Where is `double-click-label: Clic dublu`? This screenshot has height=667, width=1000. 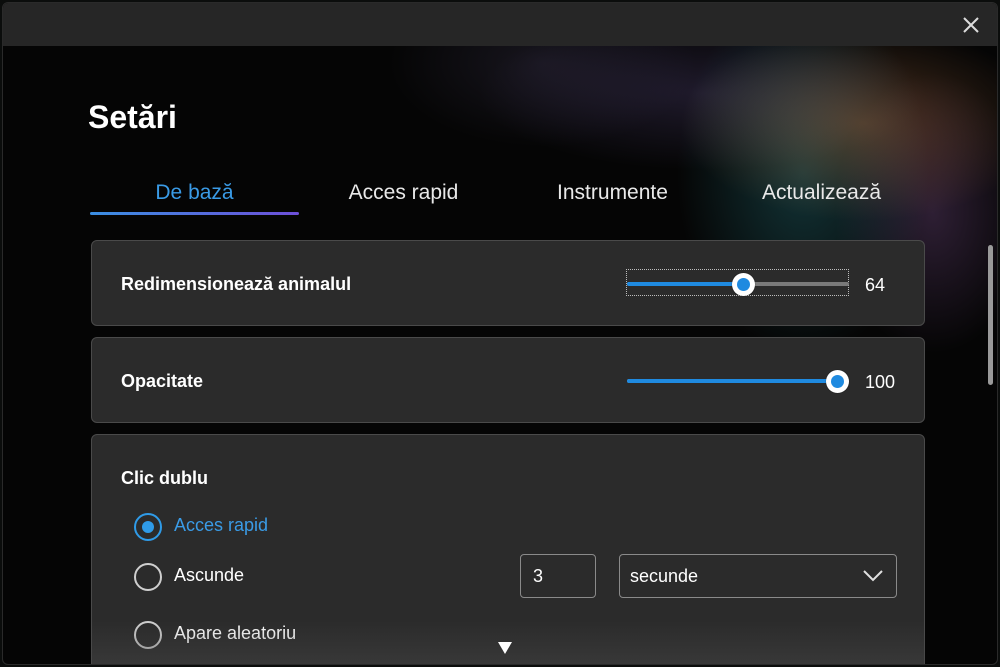 double-click-label: Clic dublu is located at coordinates (164, 478).